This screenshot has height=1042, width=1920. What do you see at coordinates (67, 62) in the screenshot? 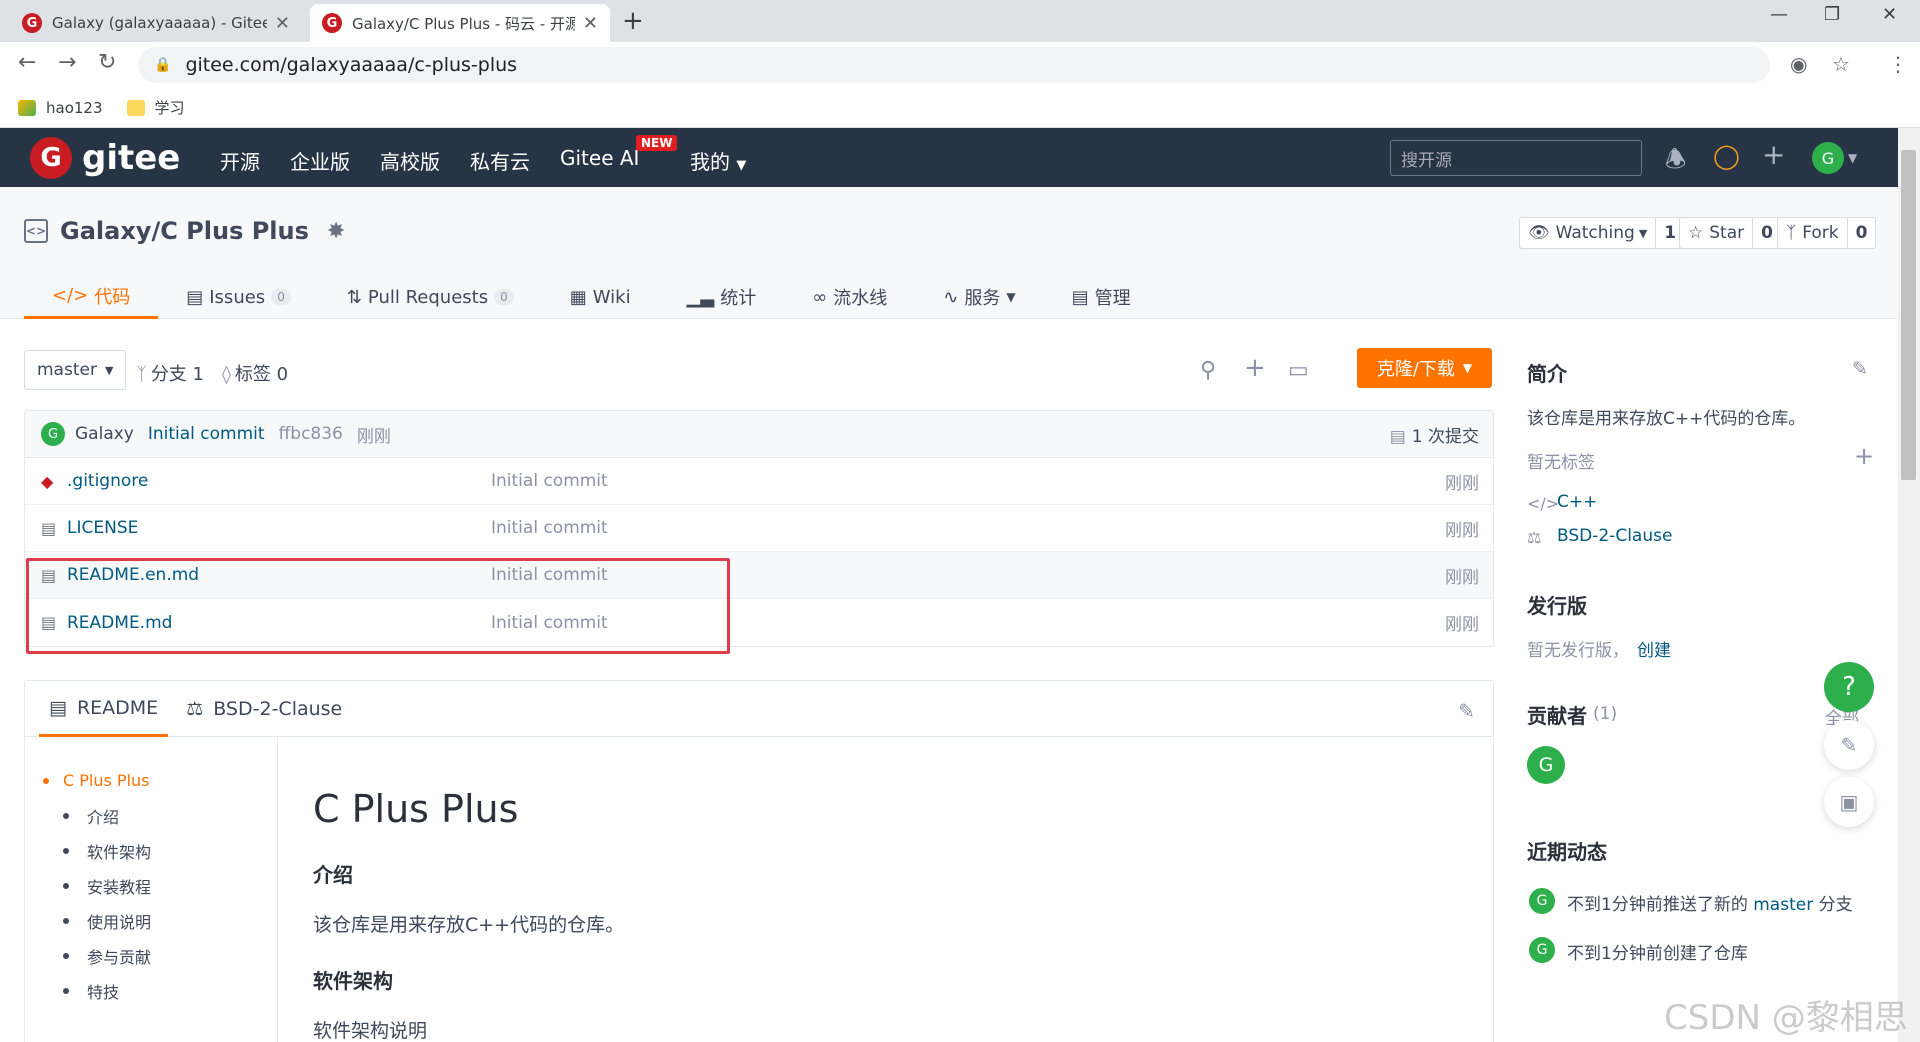
I see `forward-arrow-icon: →` at bounding box center [67, 62].